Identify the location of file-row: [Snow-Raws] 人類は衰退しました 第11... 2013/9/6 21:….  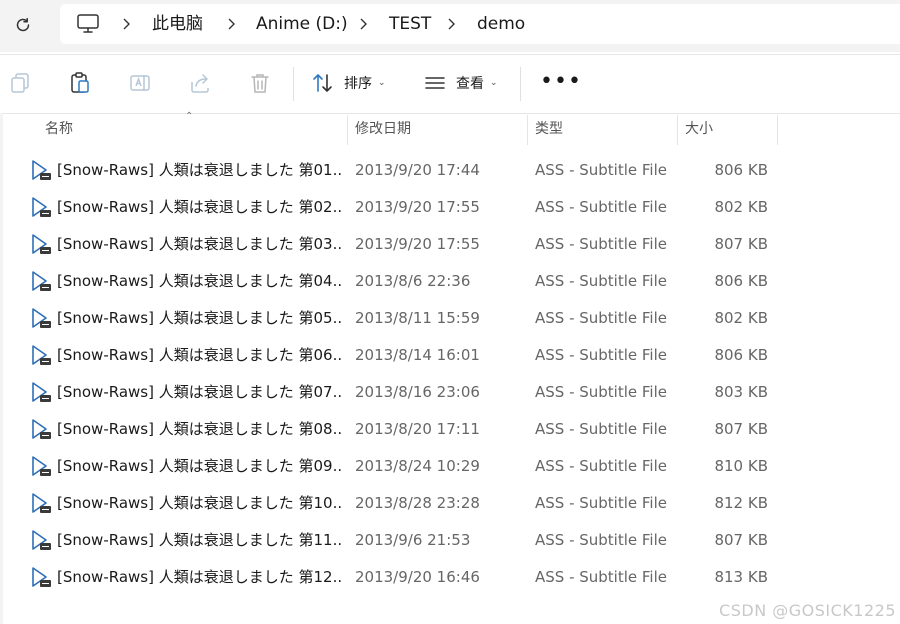
(450, 540).